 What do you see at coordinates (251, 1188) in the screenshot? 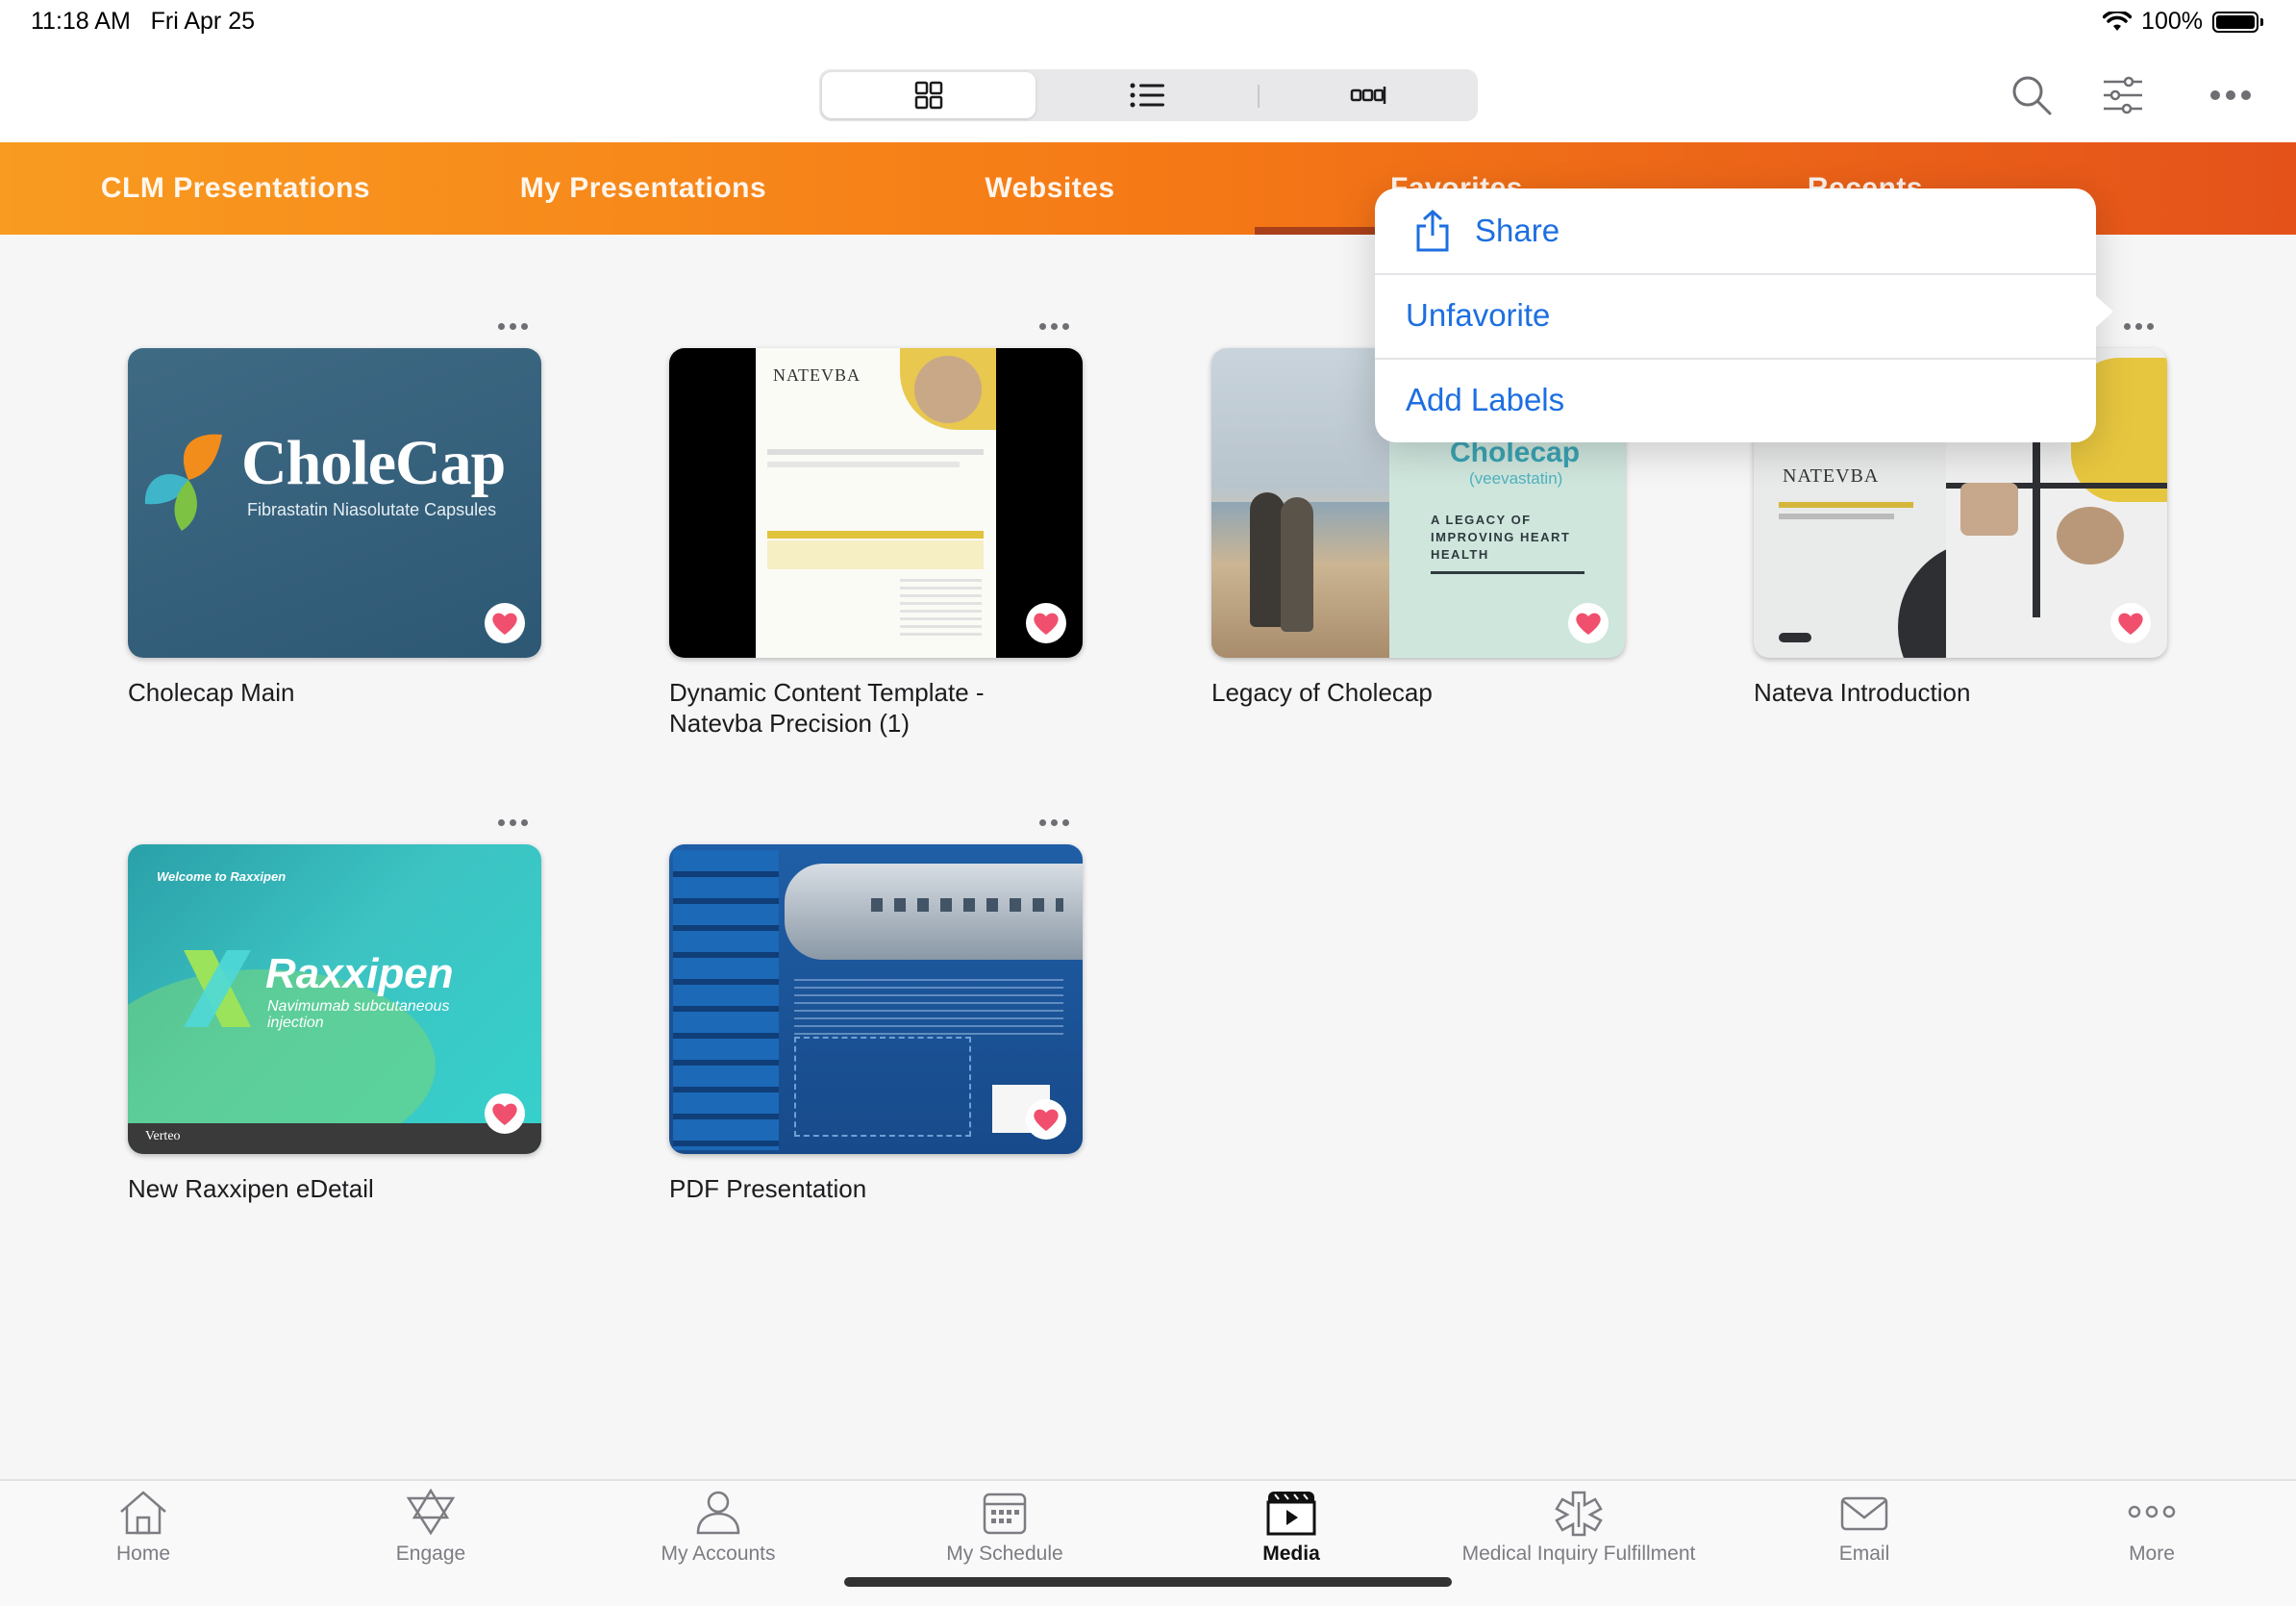
I see `card-title: New Raxxipen eDetail` at bounding box center [251, 1188].